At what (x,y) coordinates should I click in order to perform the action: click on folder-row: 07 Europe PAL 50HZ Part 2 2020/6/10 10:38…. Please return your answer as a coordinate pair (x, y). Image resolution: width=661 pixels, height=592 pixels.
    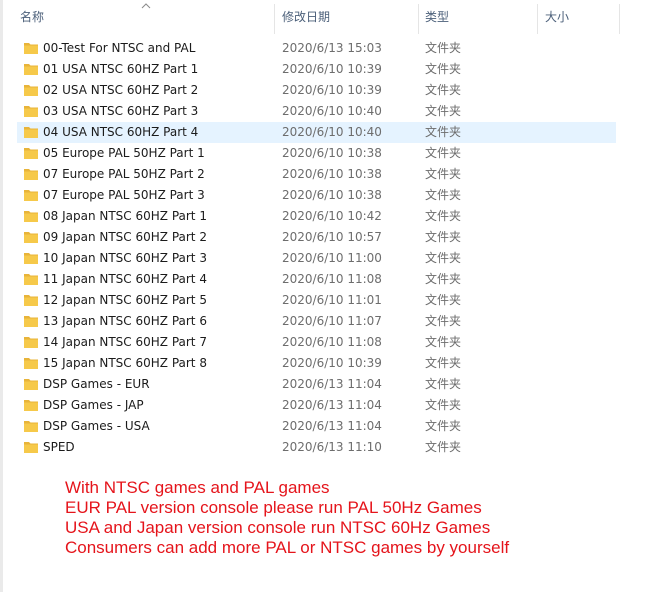
    Looking at the image, I should click on (316, 174).